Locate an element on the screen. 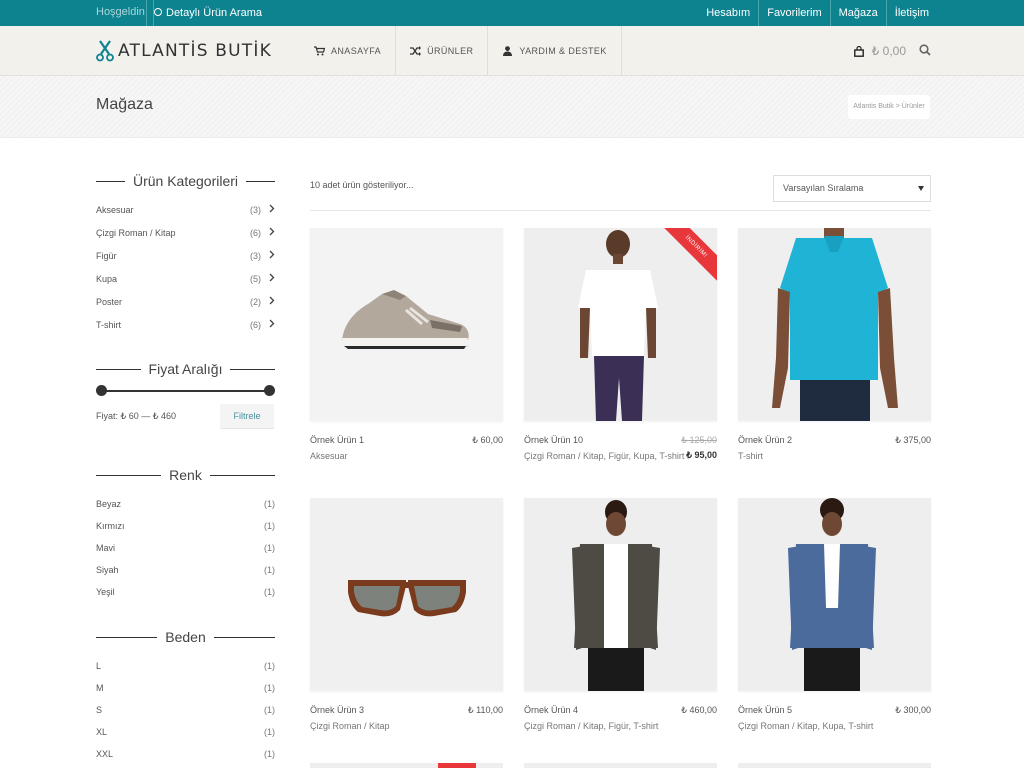  filter-item-label: Figür is located at coordinates (106, 256).